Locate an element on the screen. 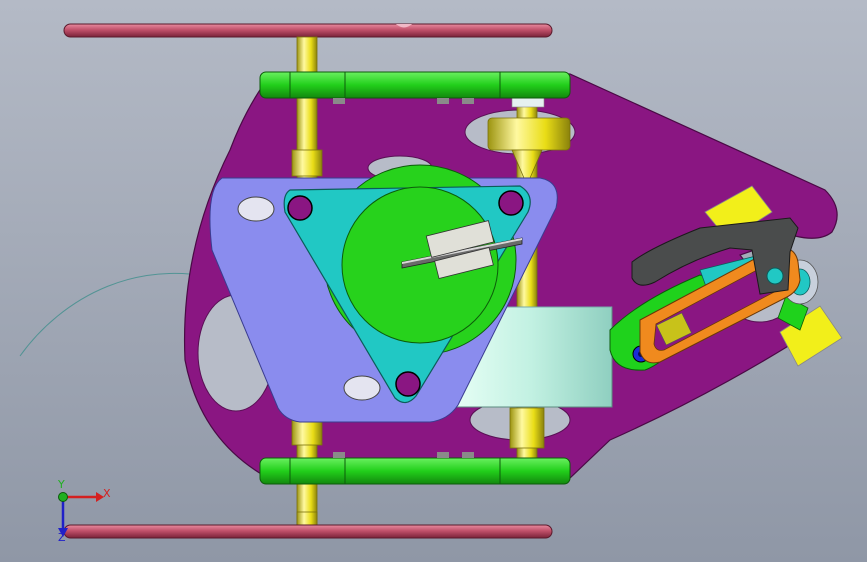 This screenshot has width=867, height=562. rail-bottom is located at coordinates (308, 531).